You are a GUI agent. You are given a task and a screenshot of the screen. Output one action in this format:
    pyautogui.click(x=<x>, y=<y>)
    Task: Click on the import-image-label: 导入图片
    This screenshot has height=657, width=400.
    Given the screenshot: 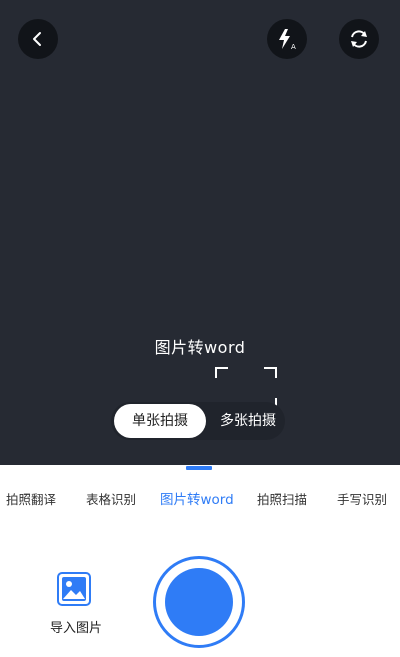 What is the action you would take?
    pyautogui.click(x=75, y=628)
    